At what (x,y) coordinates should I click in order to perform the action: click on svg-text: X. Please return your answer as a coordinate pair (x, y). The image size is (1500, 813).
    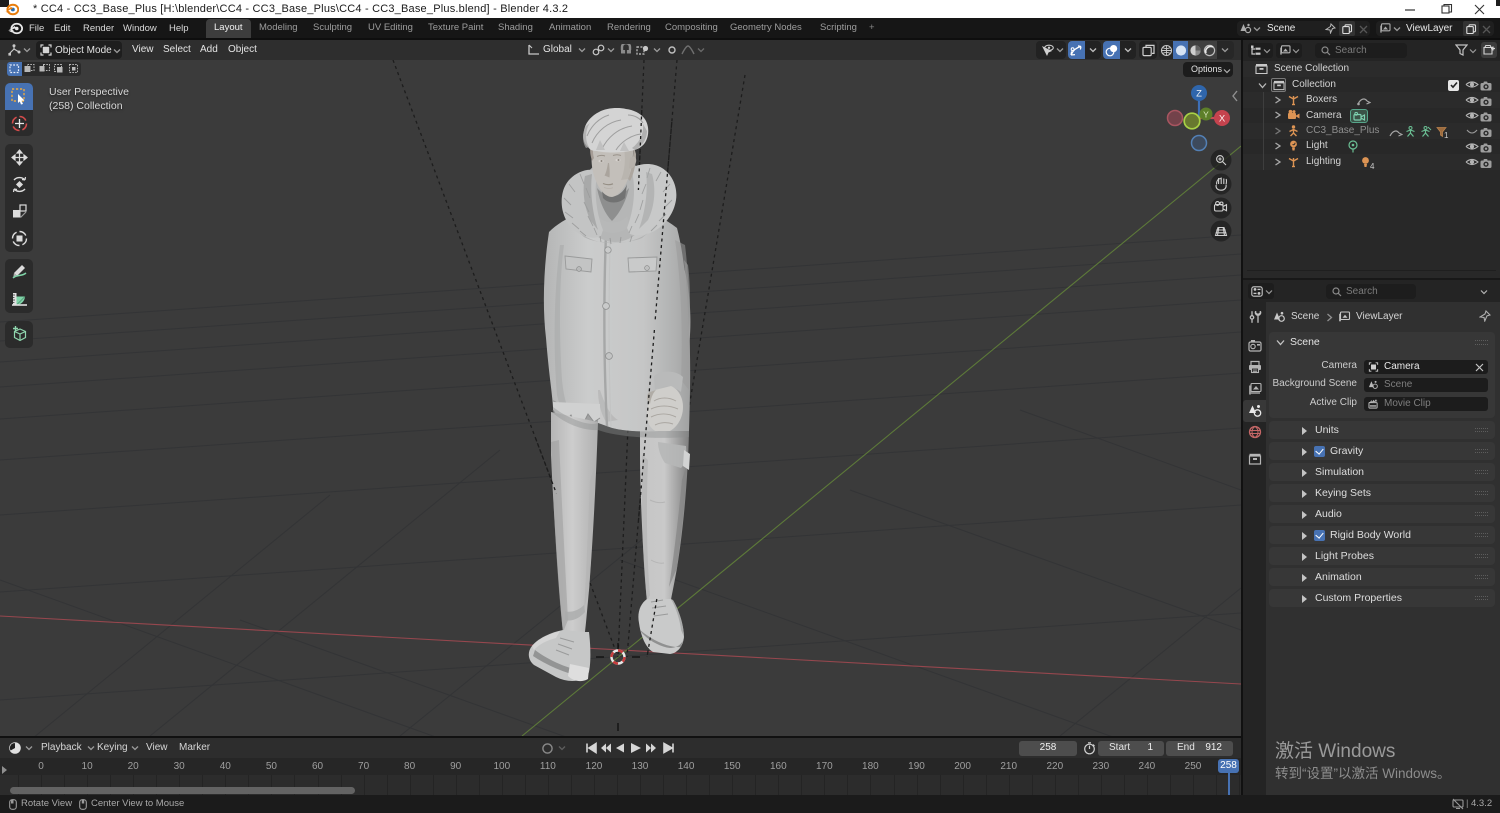
    Looking at the image, I should click on (1222, 119).